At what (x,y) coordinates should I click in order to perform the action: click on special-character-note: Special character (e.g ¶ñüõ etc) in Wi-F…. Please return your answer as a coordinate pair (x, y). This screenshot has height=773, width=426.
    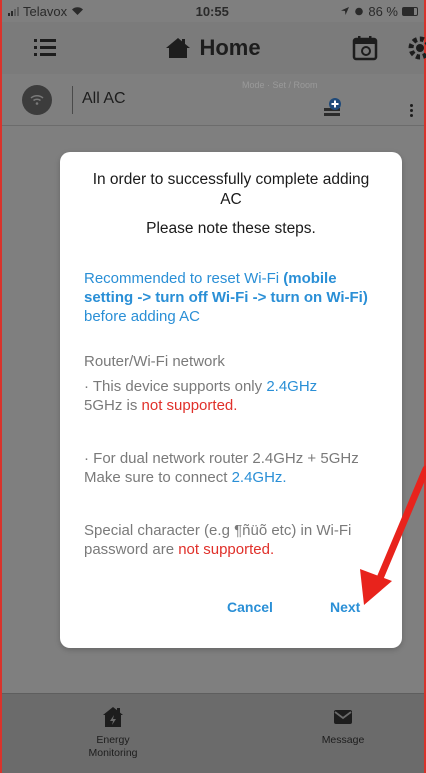
    Looking at the image, I should click on (231, 540).